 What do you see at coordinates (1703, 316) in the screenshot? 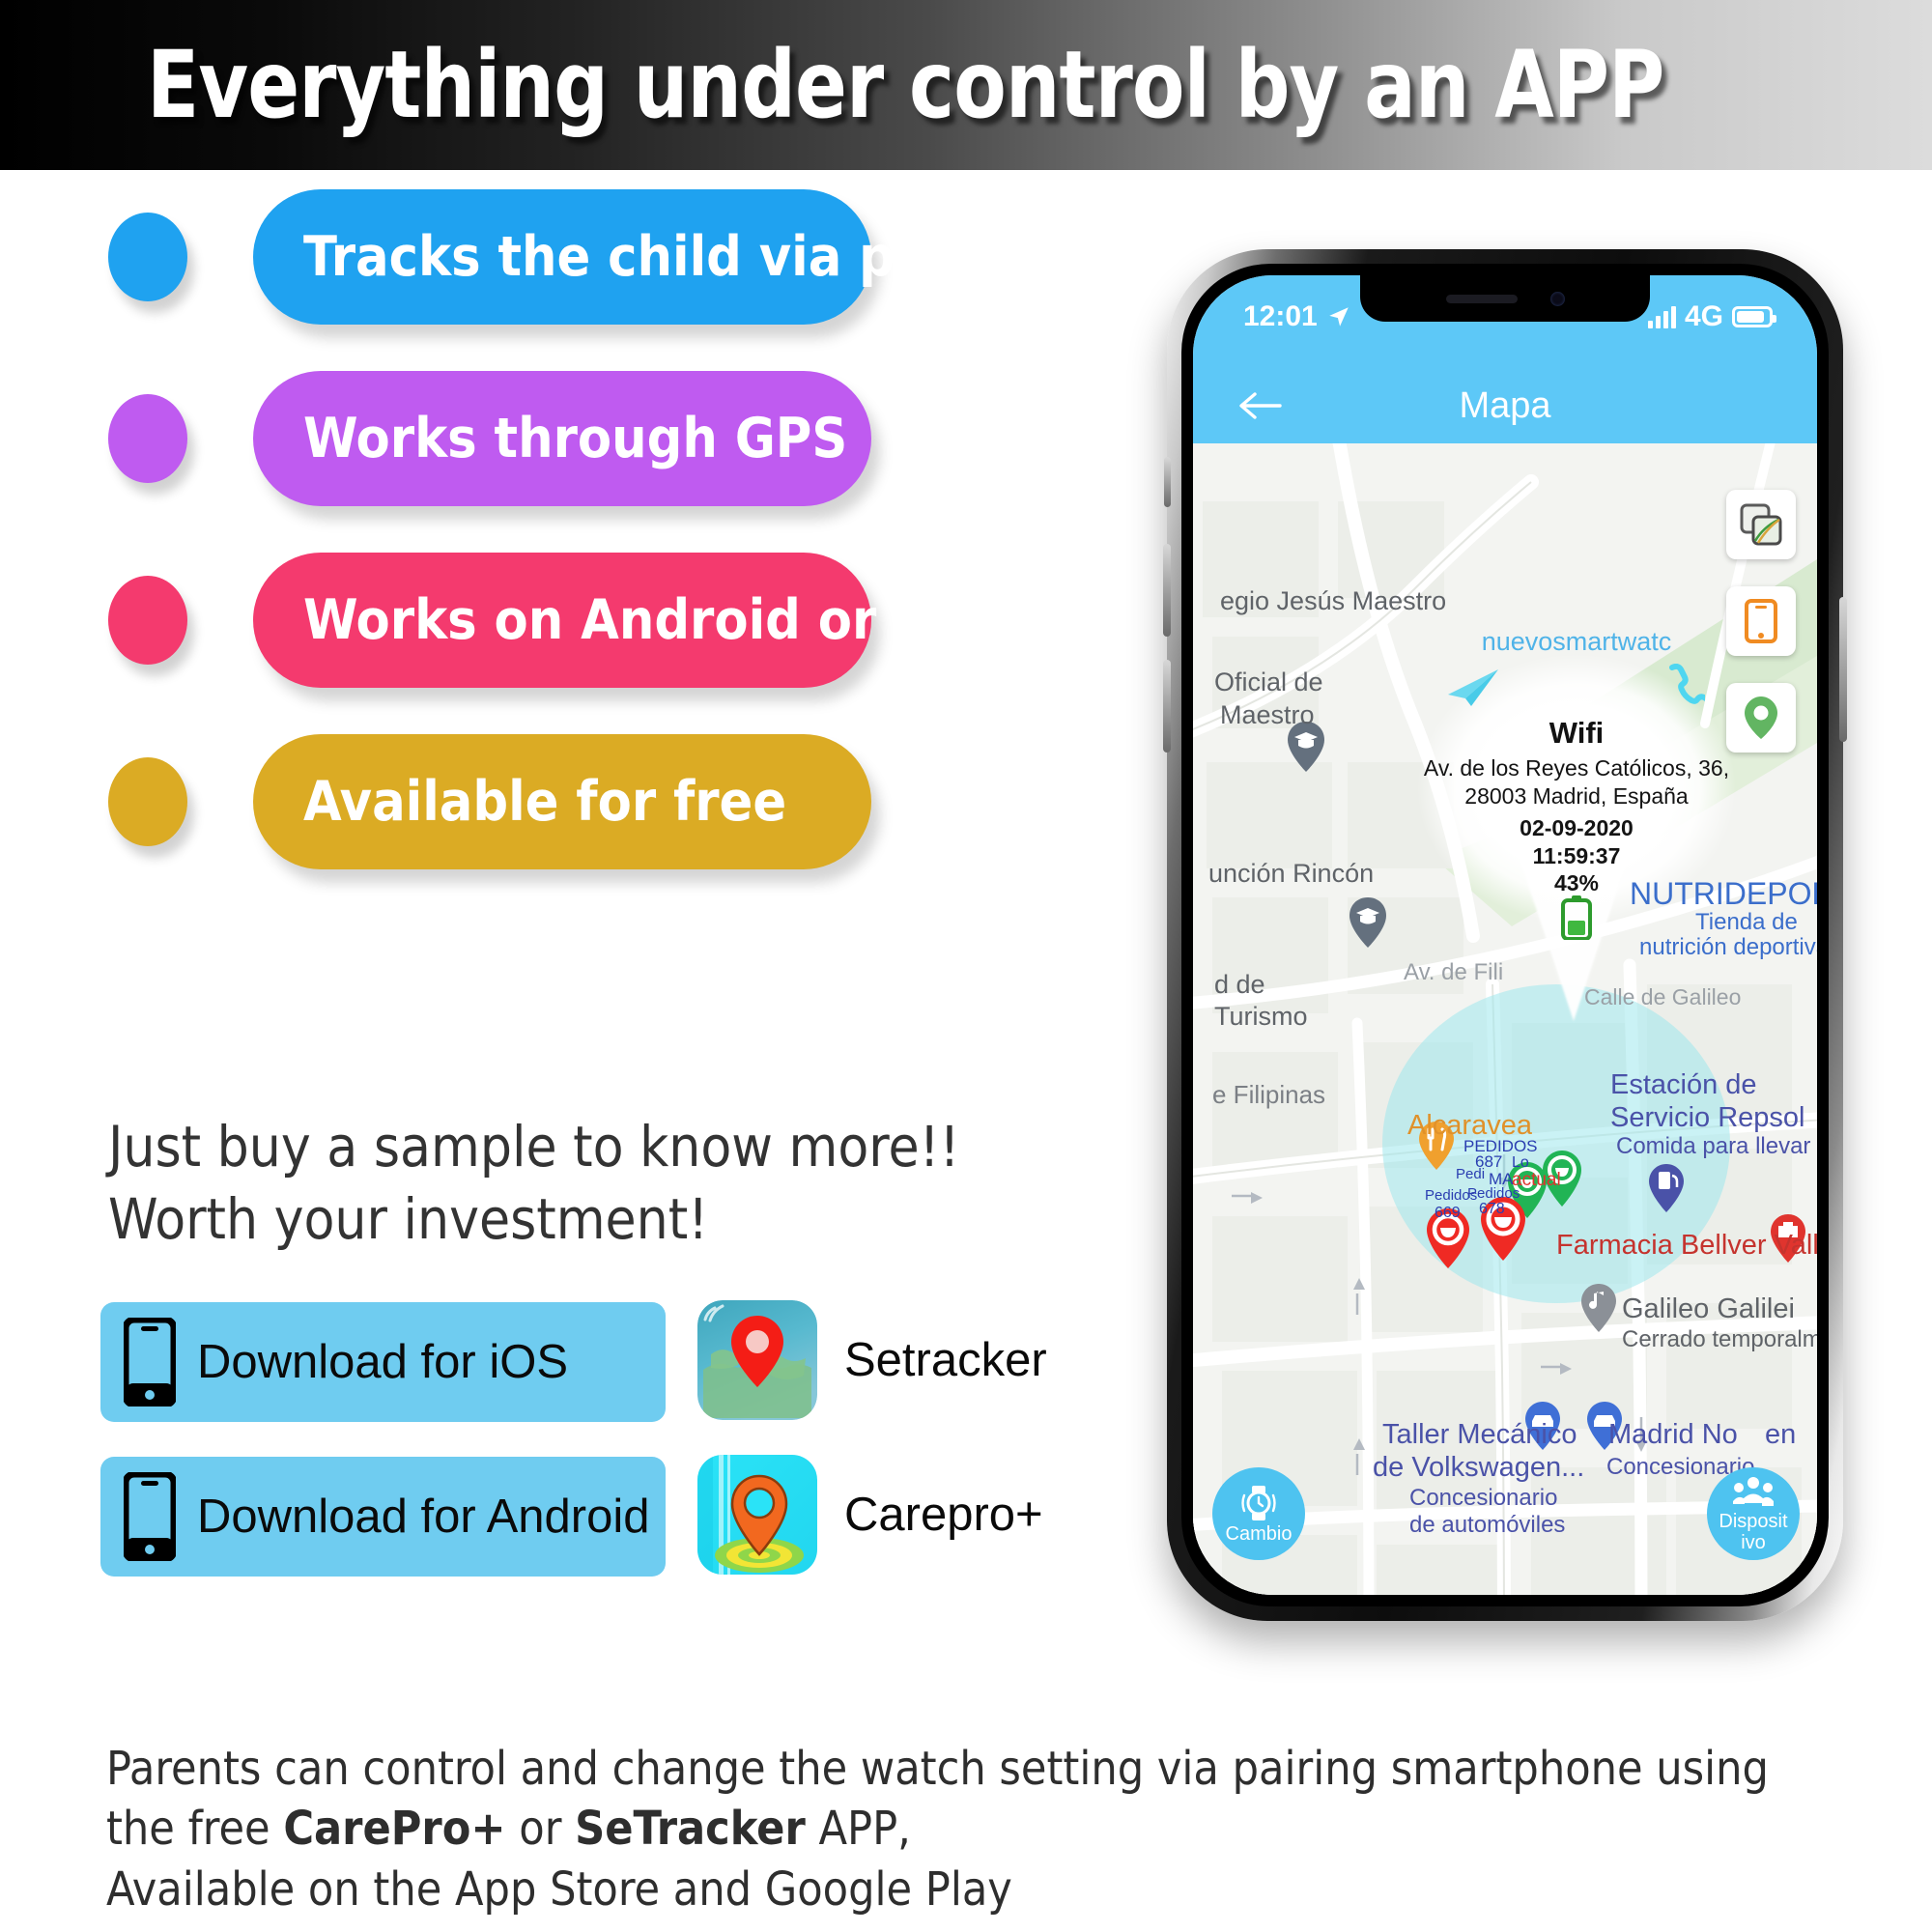
I see `network-label: 4G` at bounding box center [1703, 316].